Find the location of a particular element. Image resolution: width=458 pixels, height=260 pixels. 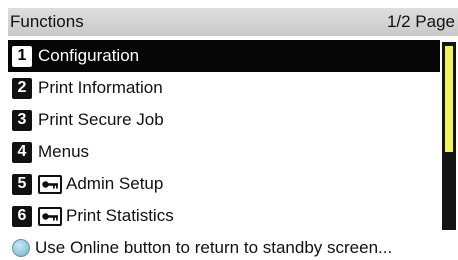

page-title: Functions is located at coordinates (47, 21).